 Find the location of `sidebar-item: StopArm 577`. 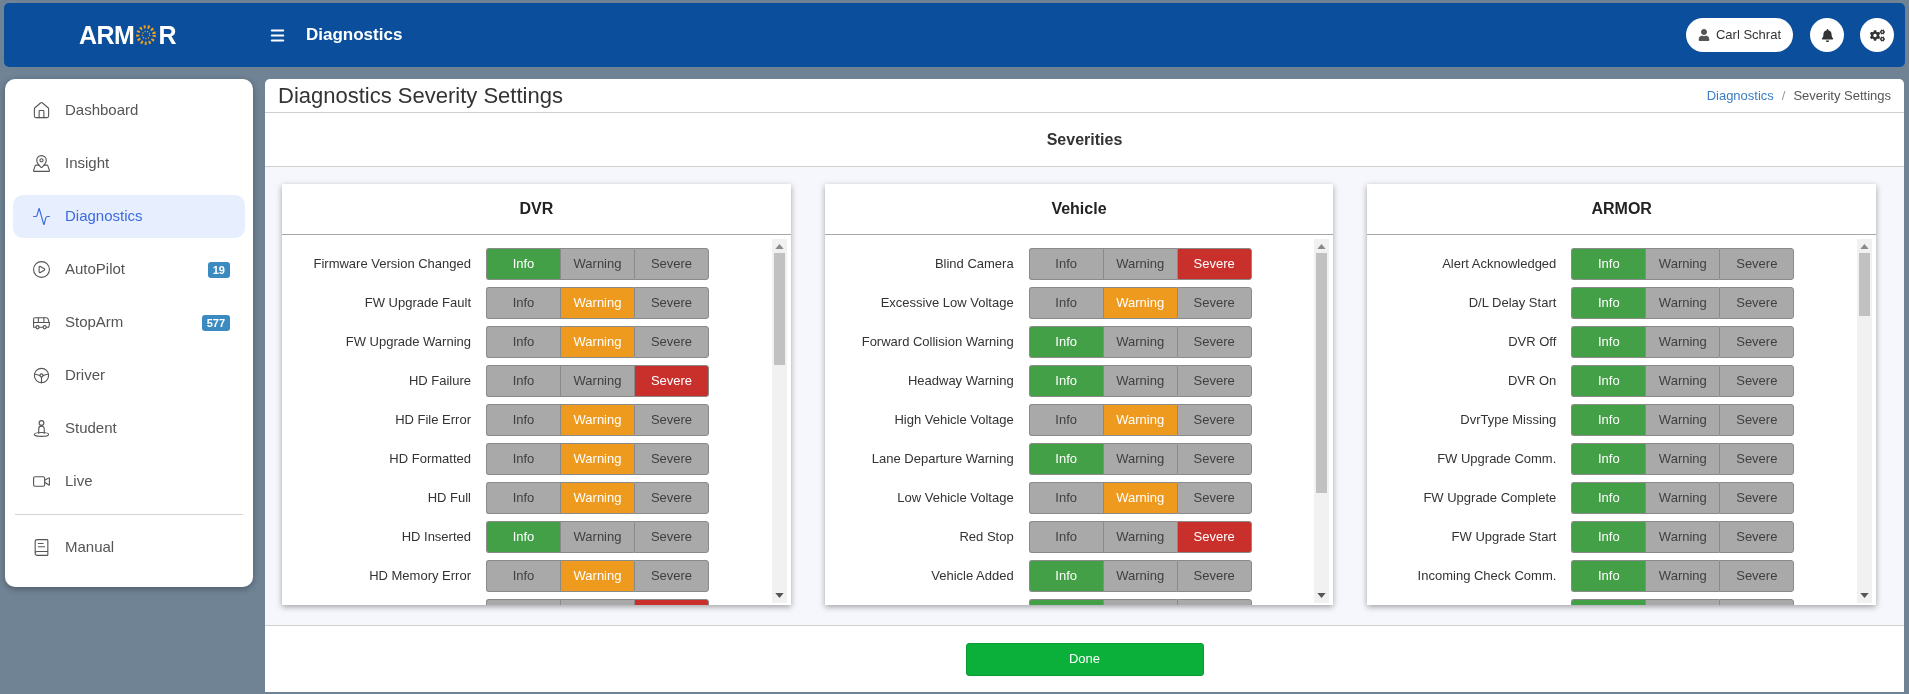

sidebar-item: StopArm 577 is located at coordinates (129, 322).